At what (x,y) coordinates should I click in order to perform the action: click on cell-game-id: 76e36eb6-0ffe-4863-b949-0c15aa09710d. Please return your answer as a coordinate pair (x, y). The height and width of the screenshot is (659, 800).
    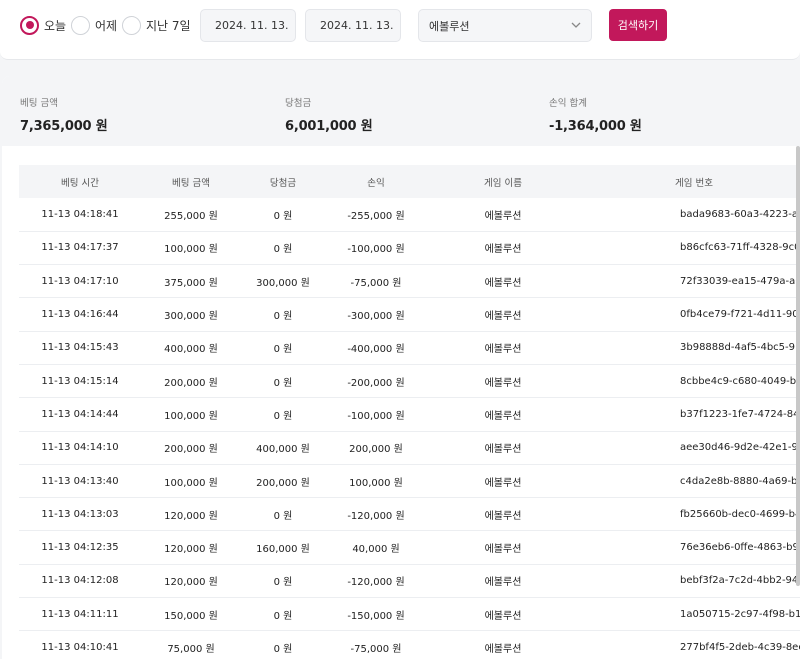
    Looking at the image, I should click on (740, 548).